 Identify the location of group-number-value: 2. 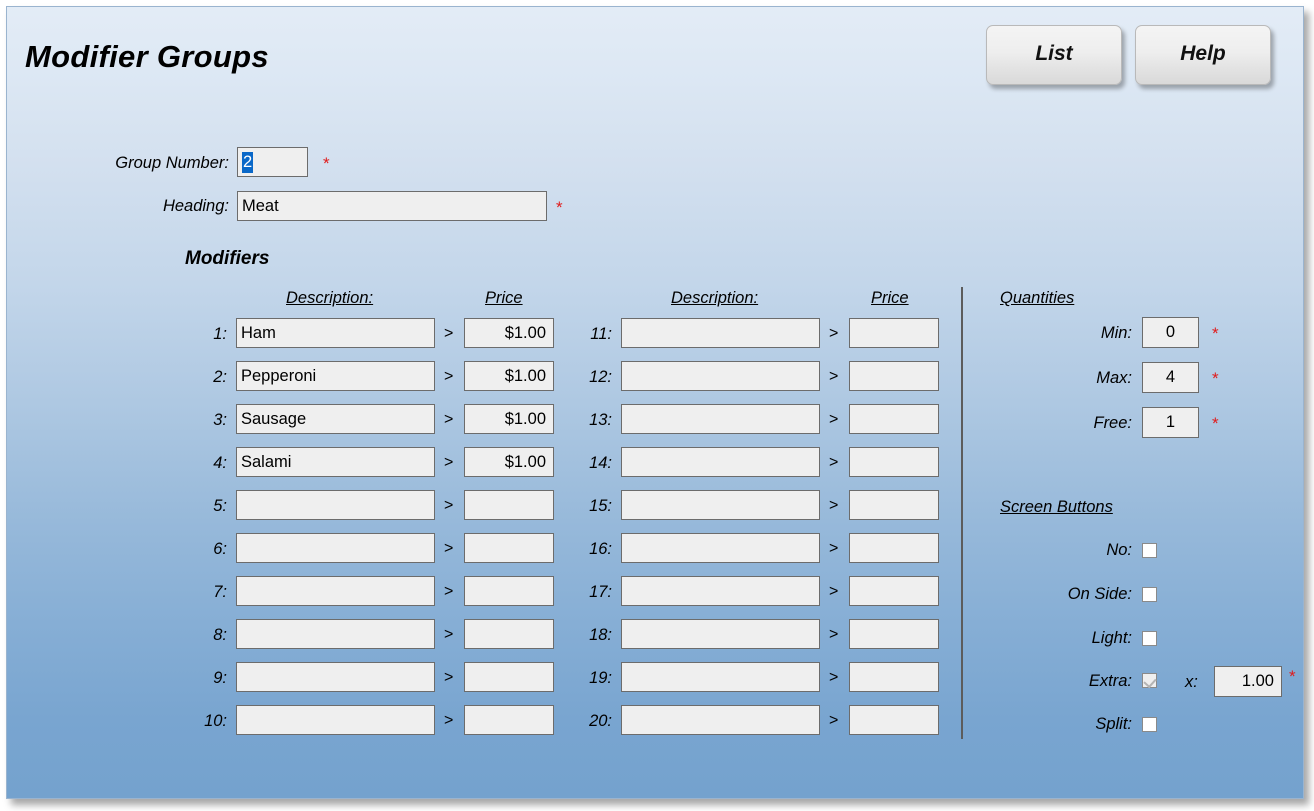
(248, 162).